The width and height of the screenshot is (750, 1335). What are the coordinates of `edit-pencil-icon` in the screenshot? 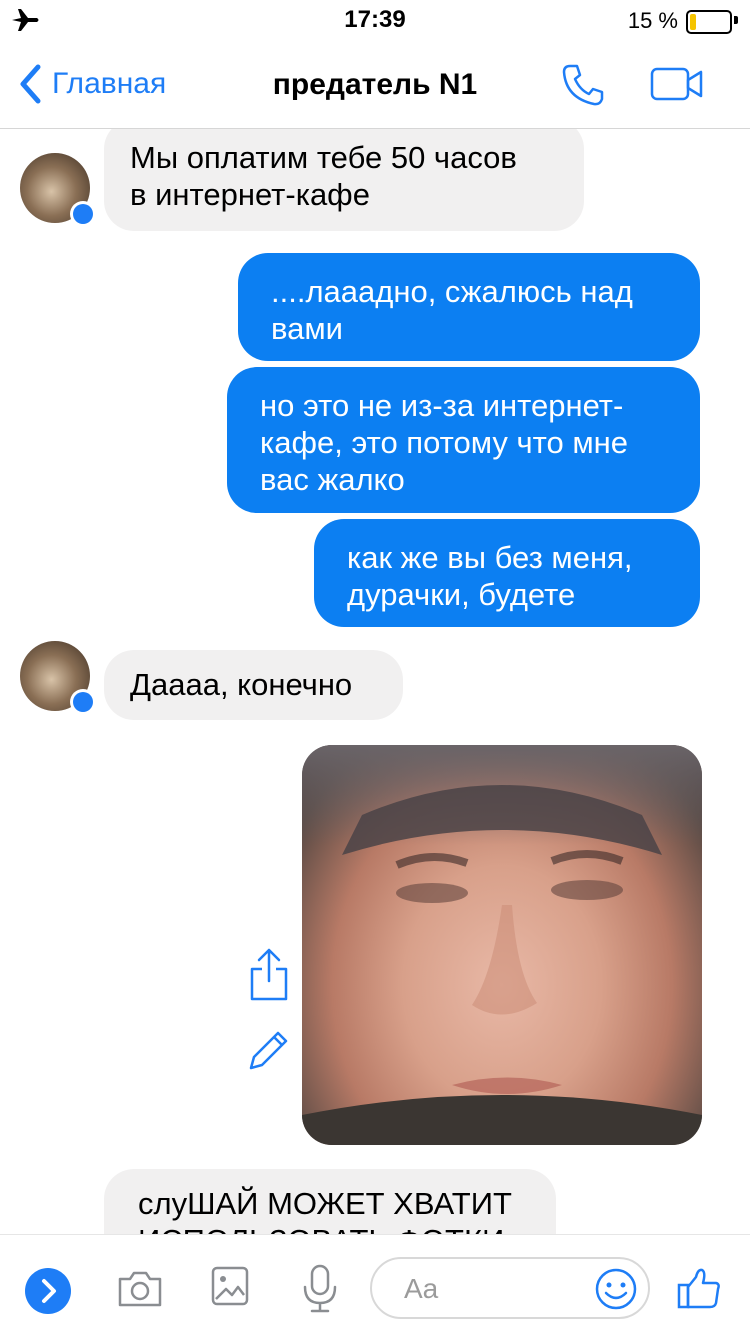 It's located at (269, 1050).